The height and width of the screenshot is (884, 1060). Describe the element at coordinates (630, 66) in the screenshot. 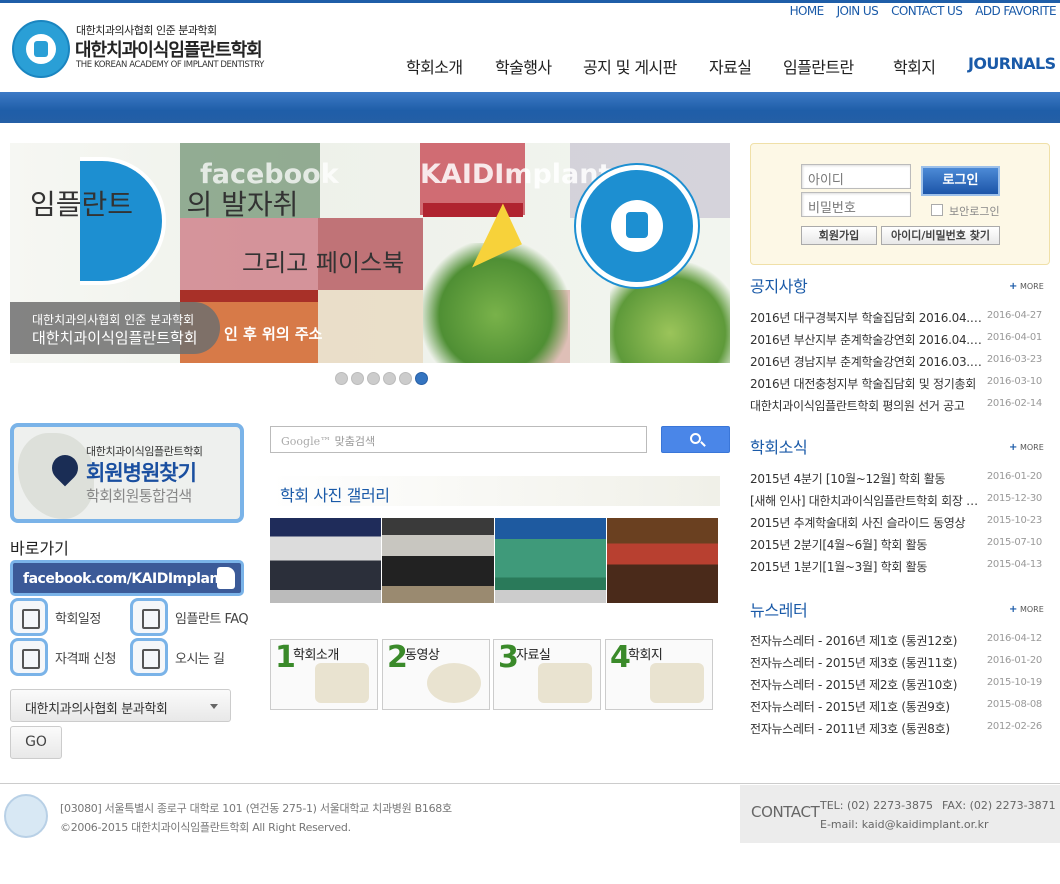

I see `nav-board: 공지 및 게시판` at that location.